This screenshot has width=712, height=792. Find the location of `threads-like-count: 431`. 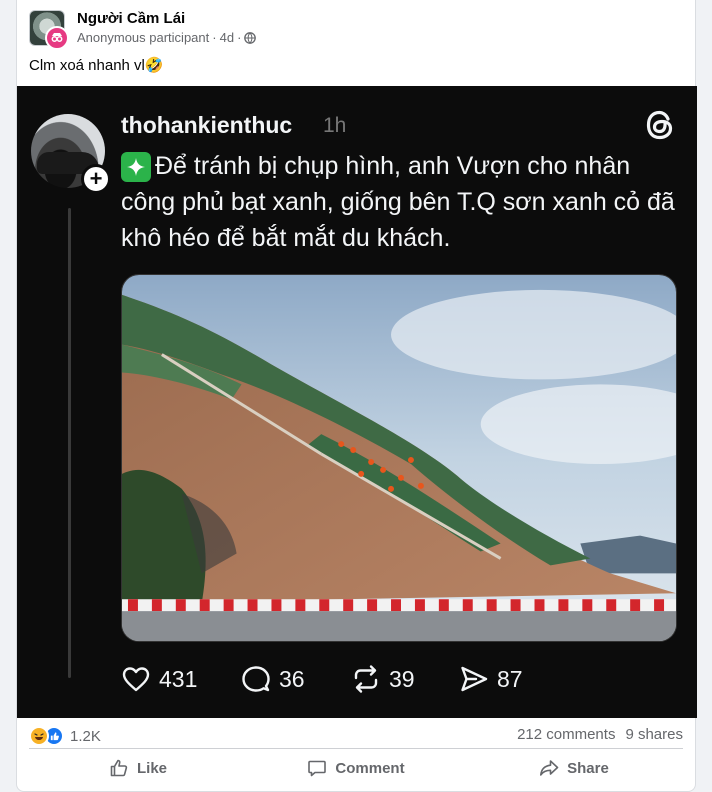

threads-like-count: 431 is located at coordinates (178, 678).